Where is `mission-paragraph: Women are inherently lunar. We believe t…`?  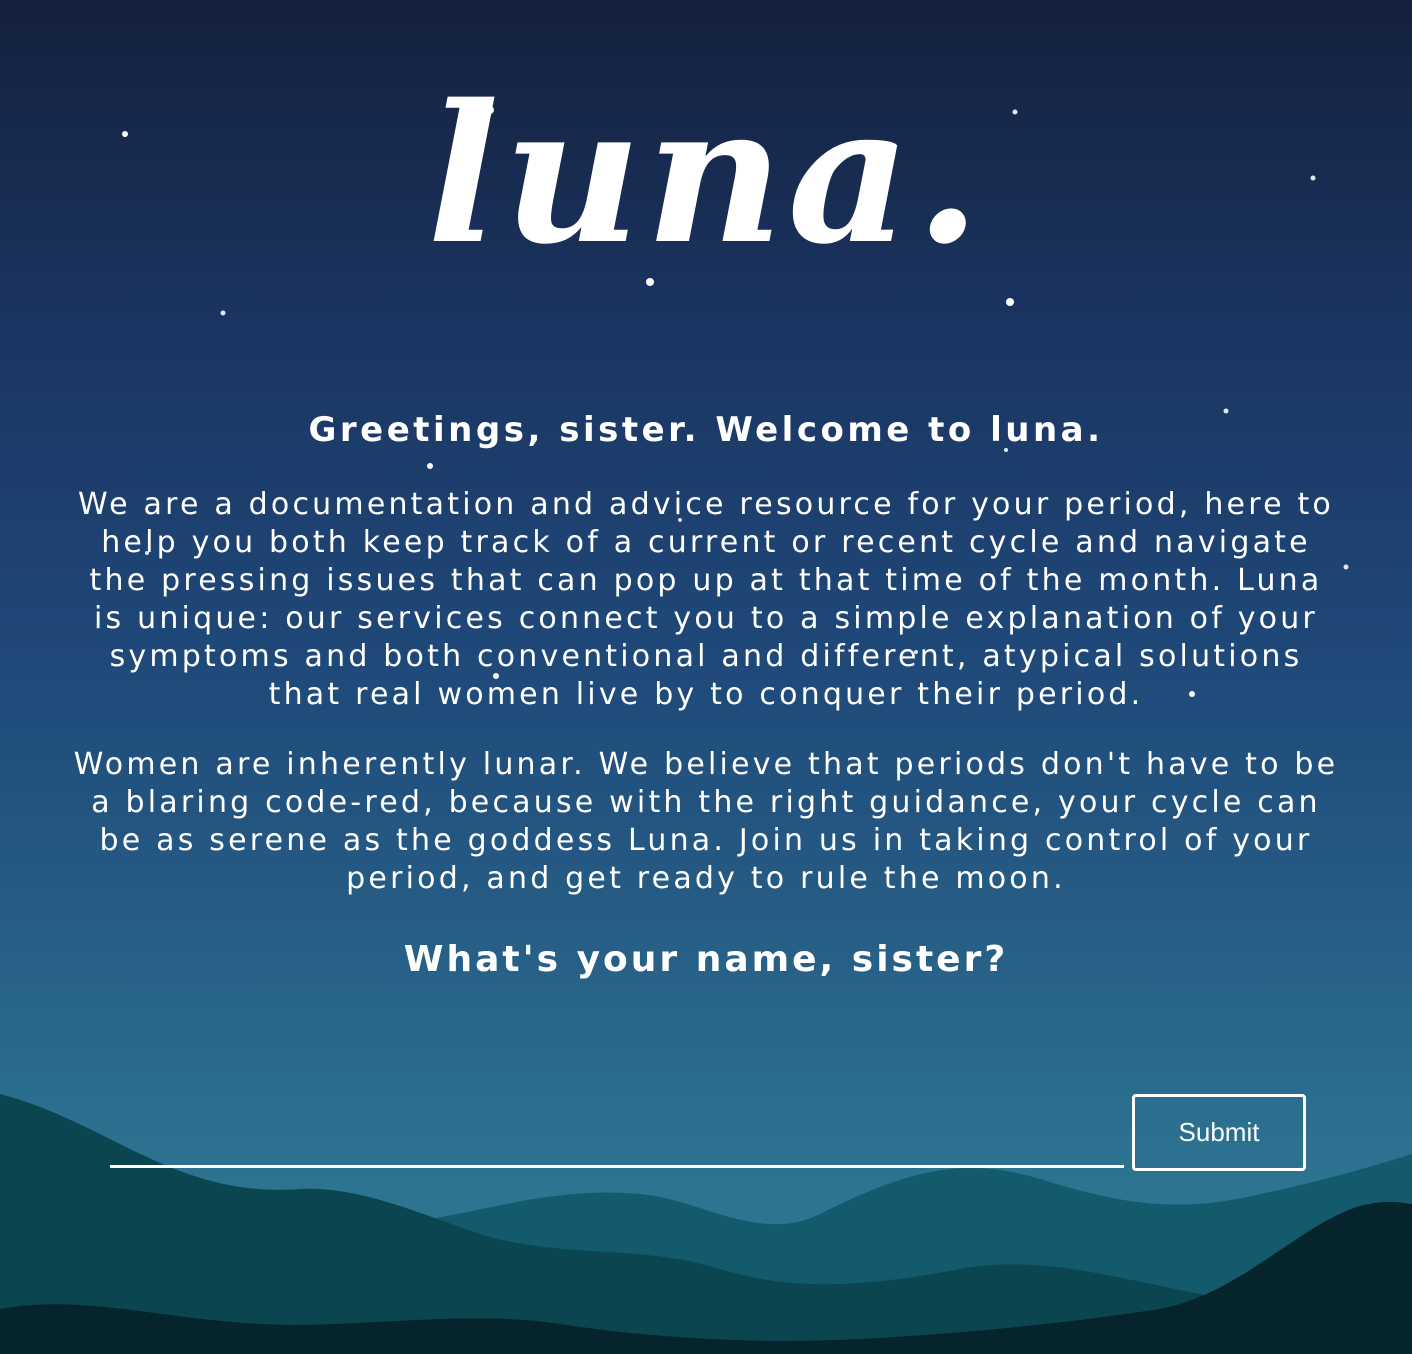 mission-paragraph: Women are inherently lunar. We believe t… is located at coordinates (706, 821).